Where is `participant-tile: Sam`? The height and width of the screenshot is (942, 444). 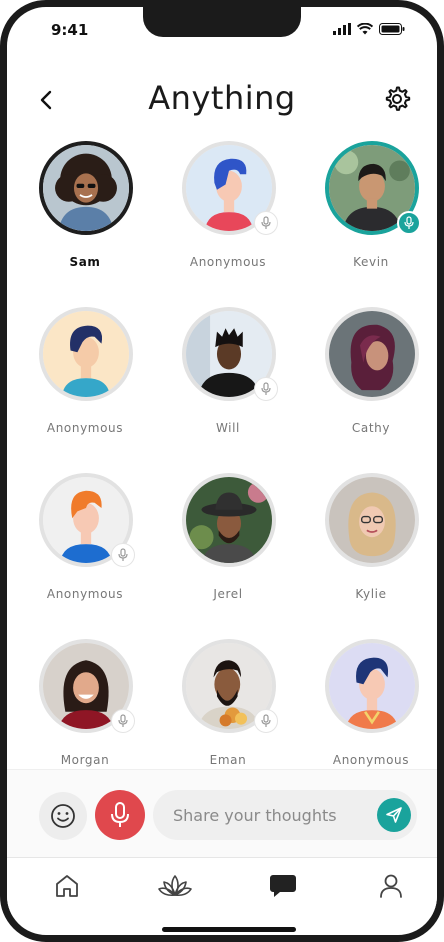 participant-tile: Sam is located at coordinates (85, 216).